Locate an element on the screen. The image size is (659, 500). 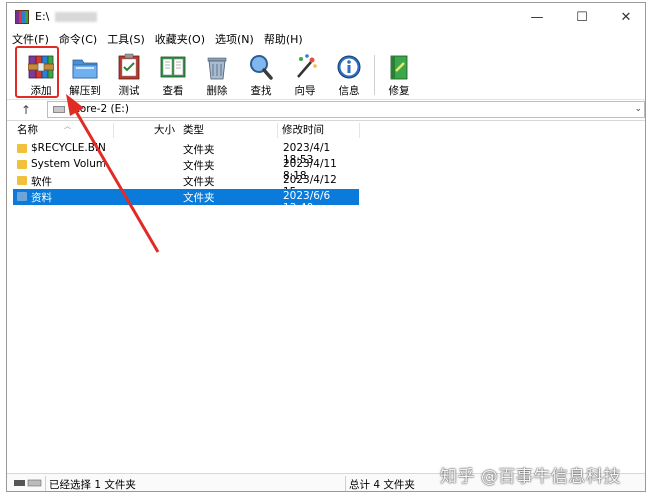
annotation-arrow is located at coordinates (113, 173).